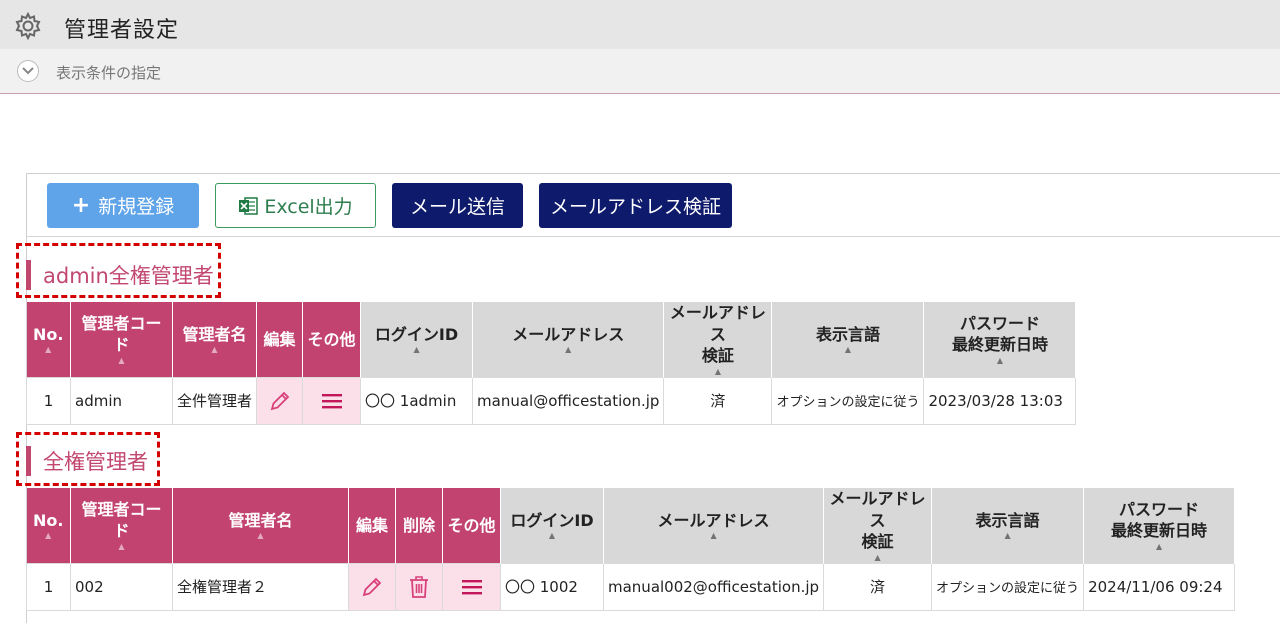 The height and width of the screenshot is (623, 1280). I want to click on section2-title: 全権管理者, so click(87, 461).